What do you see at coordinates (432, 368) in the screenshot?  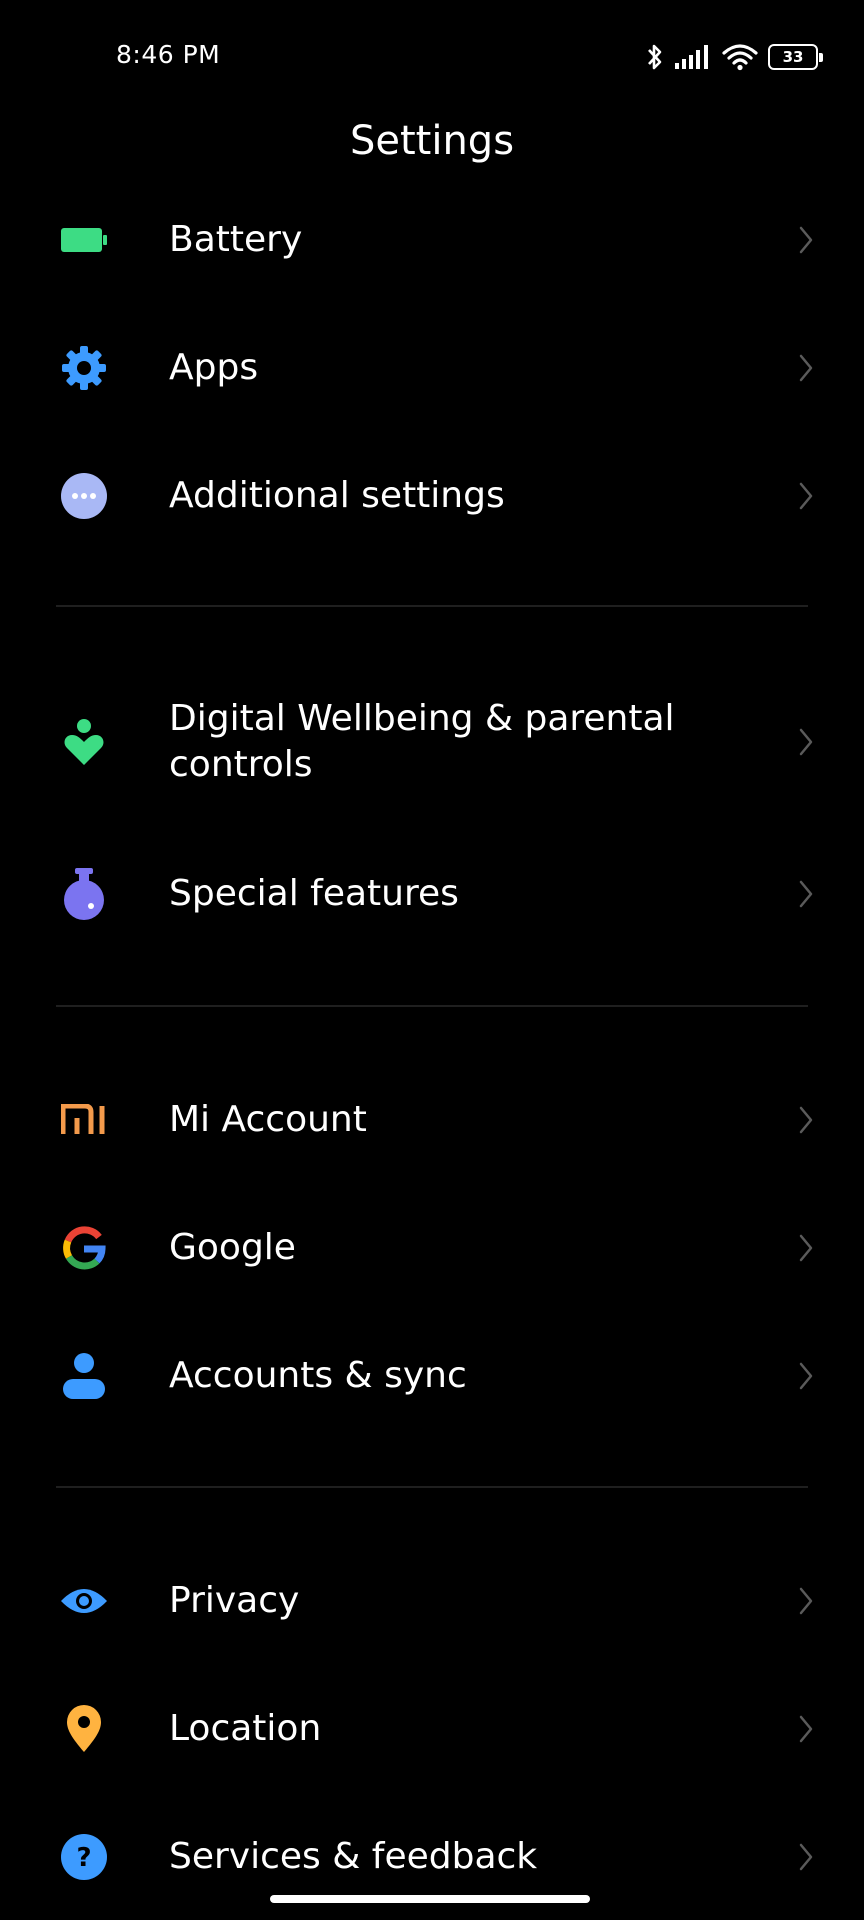 I see `settings-item-apps: Apps` at bounding box center [432, 368].